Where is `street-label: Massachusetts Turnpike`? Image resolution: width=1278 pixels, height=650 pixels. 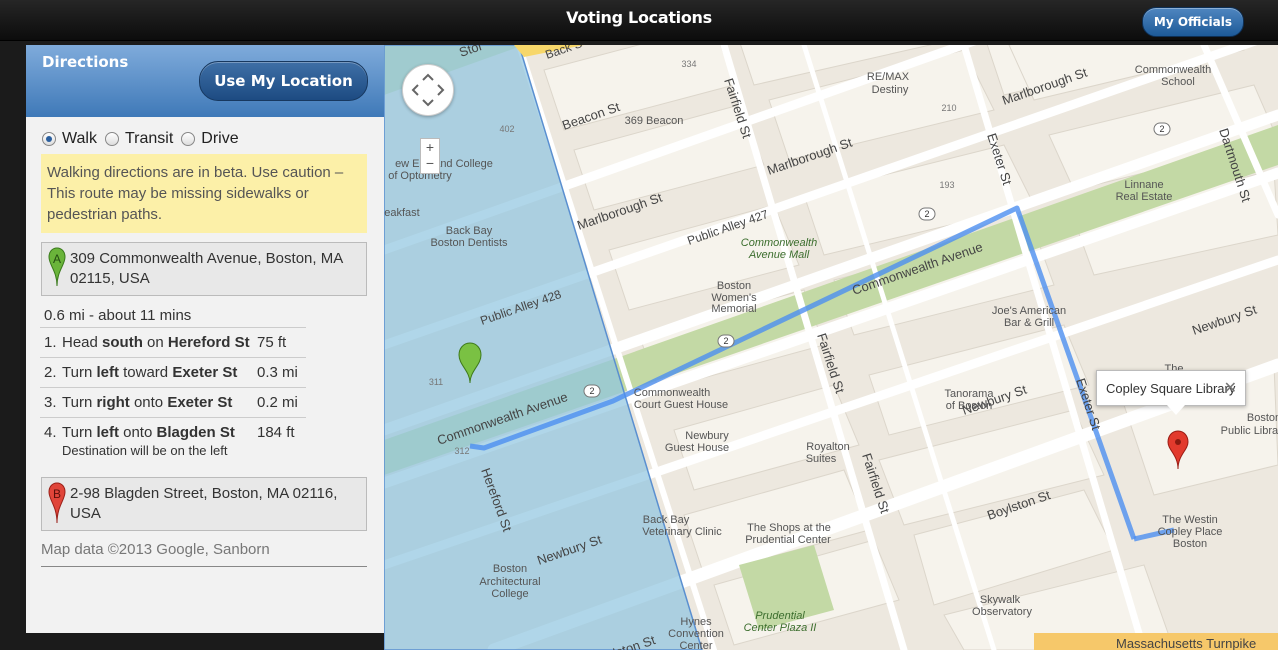
street-label: Massachusetts Turnpike is located at coordinates (1186, 643).